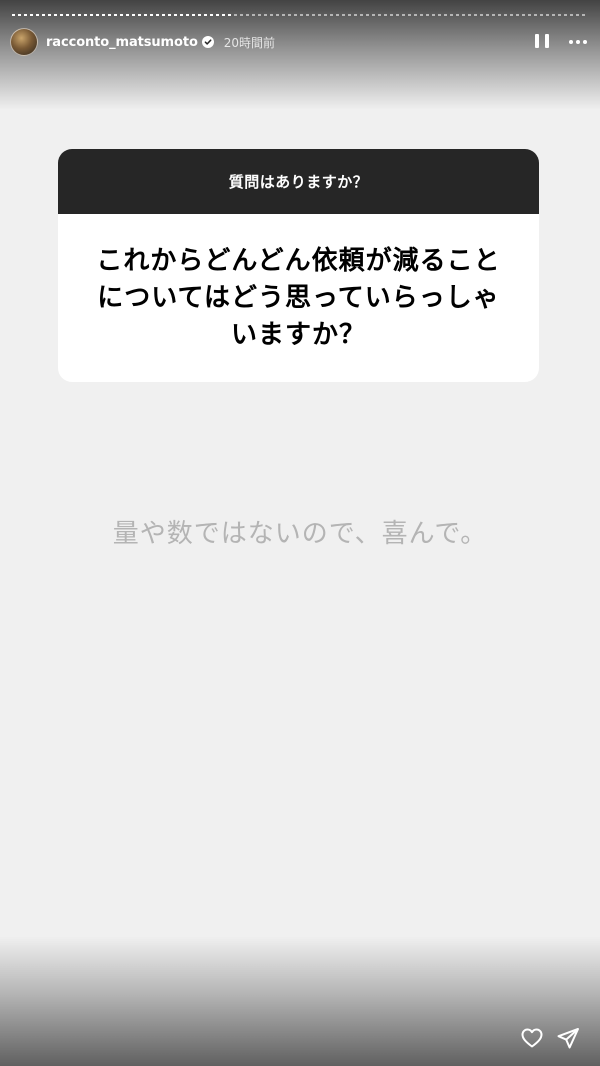 The width and height of the screenshot is (600, 1066). What do you see at coordinates (207, 42) in the screenshot?
I see `verified-badge-icon` at bounding box center [207, 42].